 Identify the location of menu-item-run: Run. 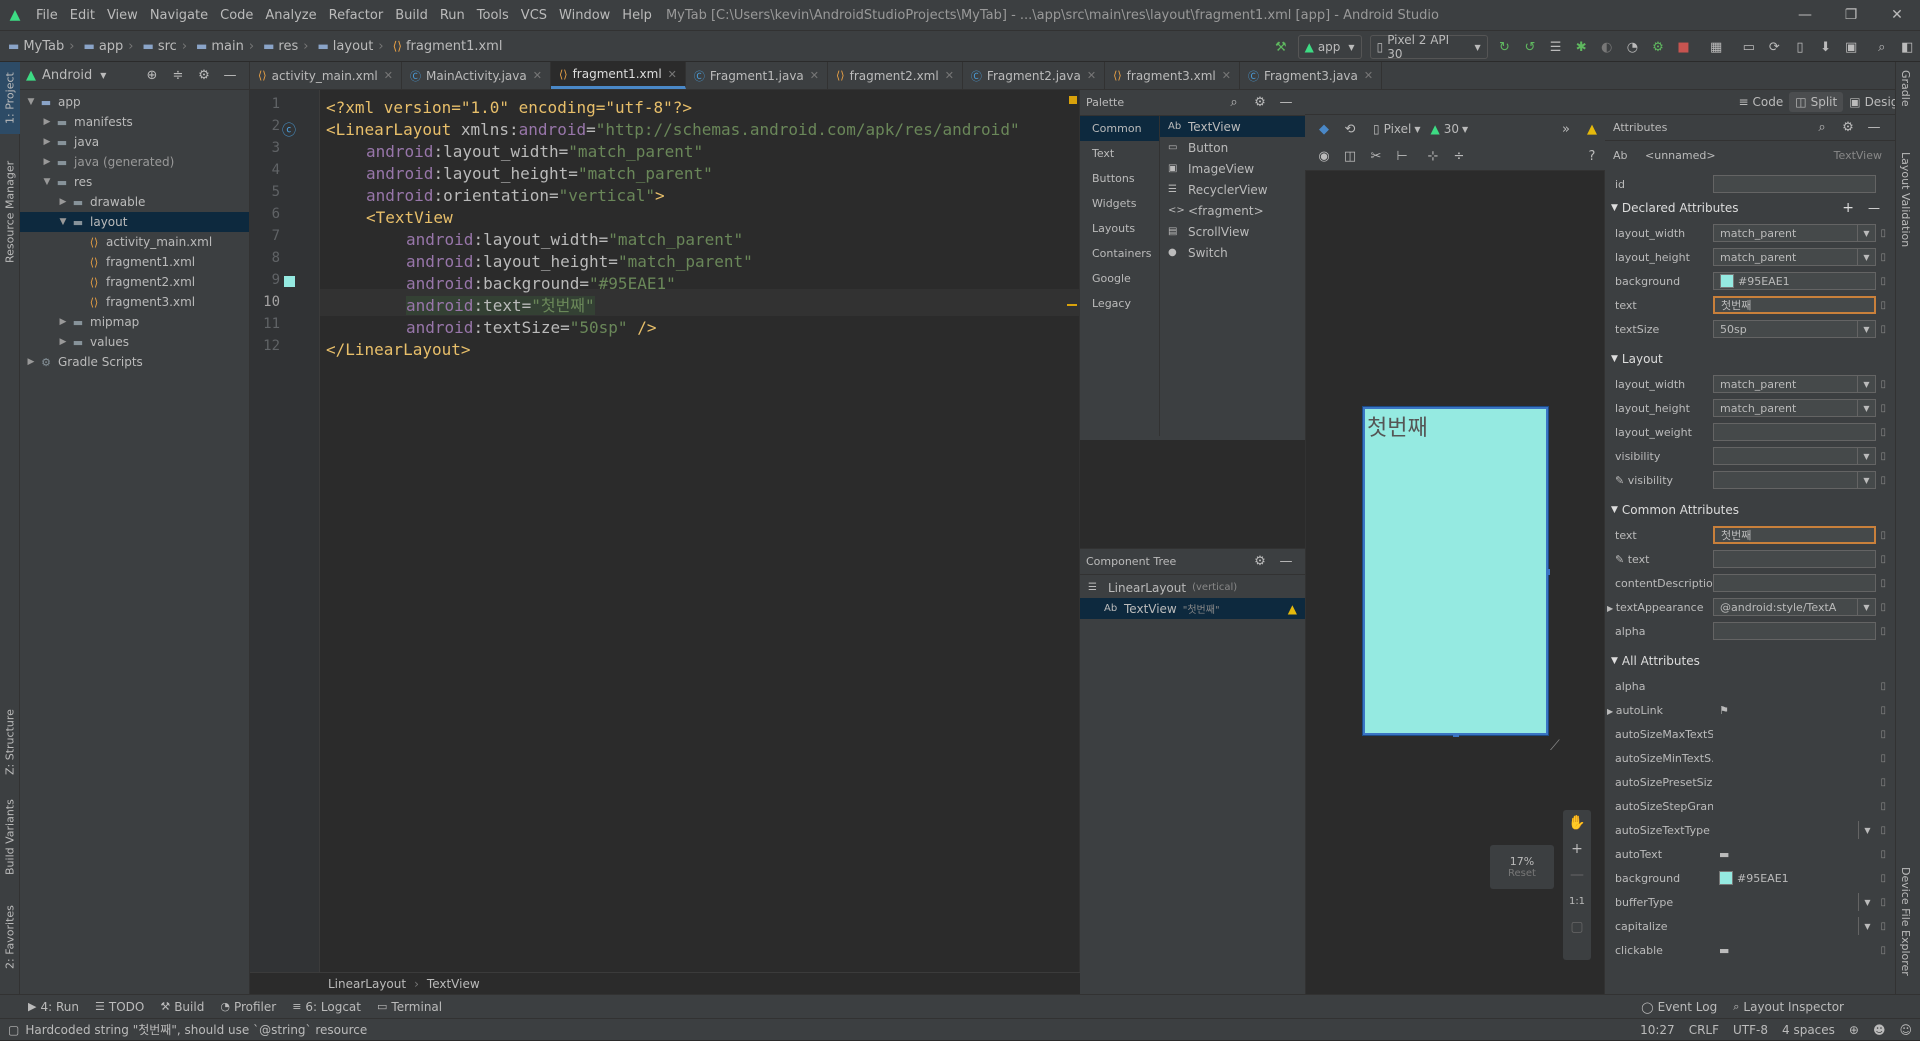
(452, 15).